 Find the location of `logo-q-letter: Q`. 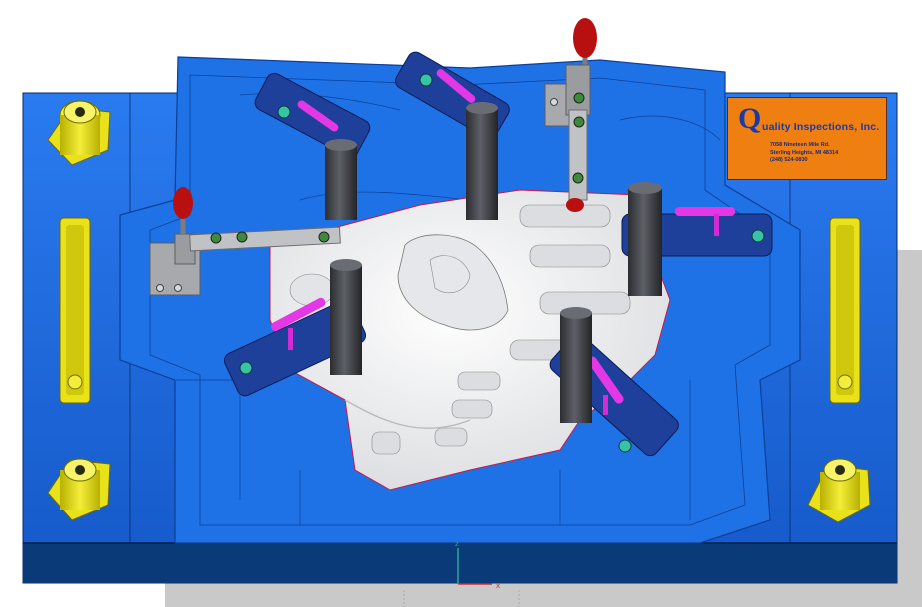

logo-q-letter: Q is located at coordinates (750, 118).